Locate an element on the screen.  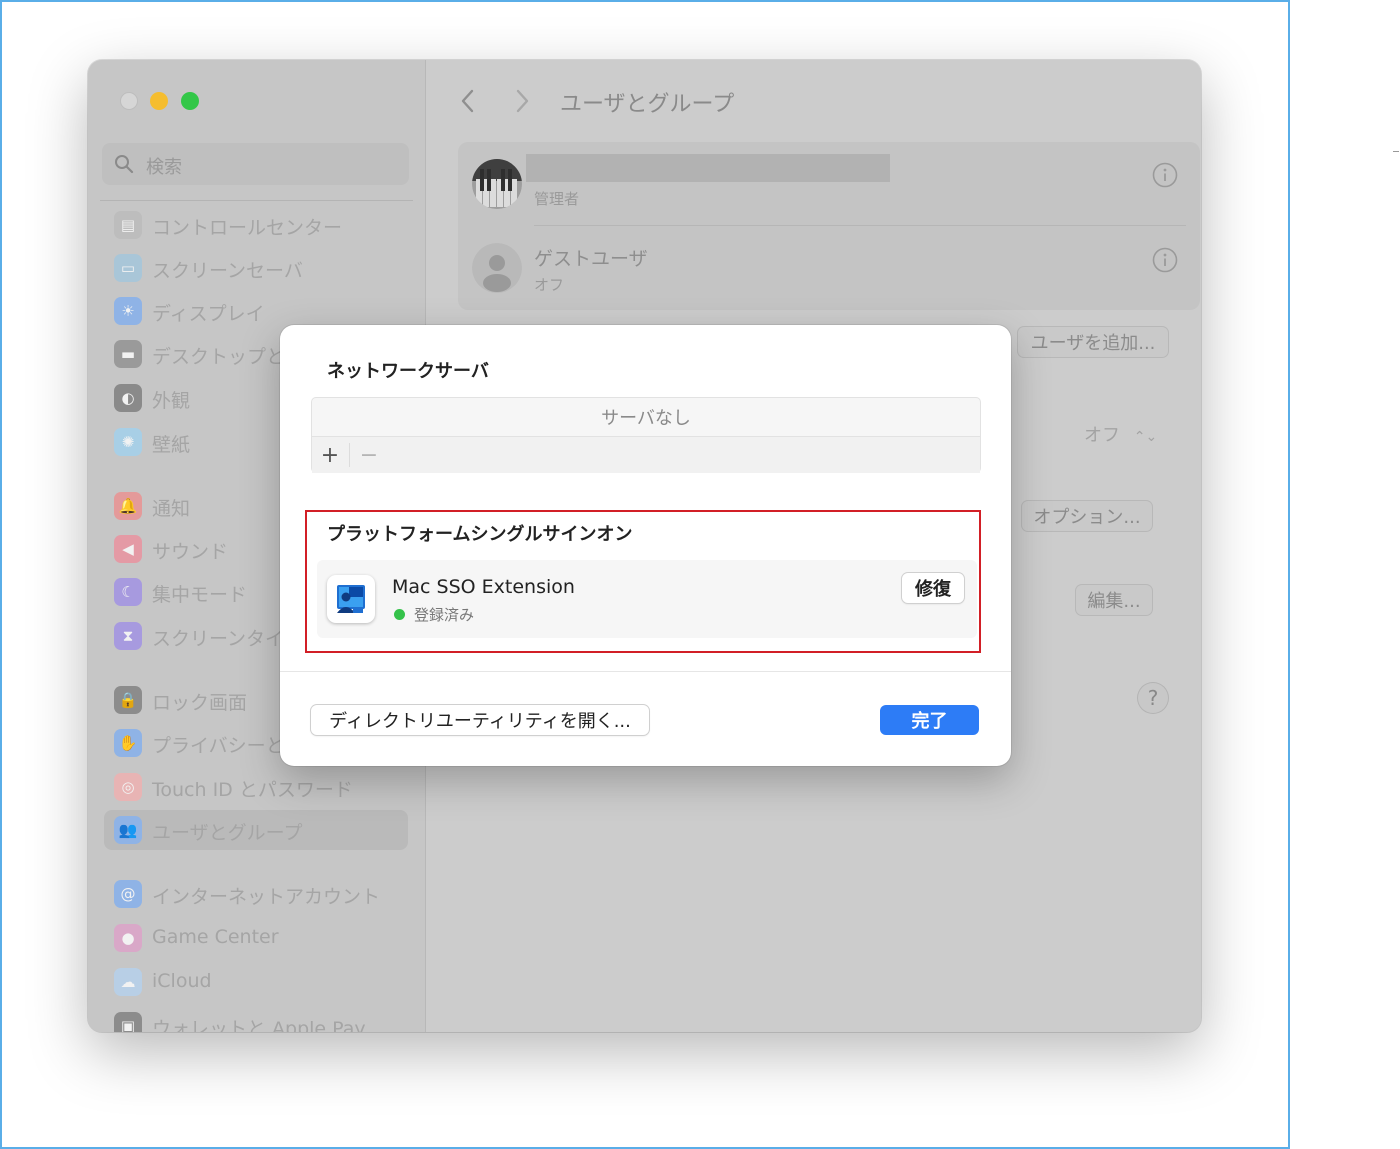
lock-icon: 🔒 is located at coordinates (128, 700).